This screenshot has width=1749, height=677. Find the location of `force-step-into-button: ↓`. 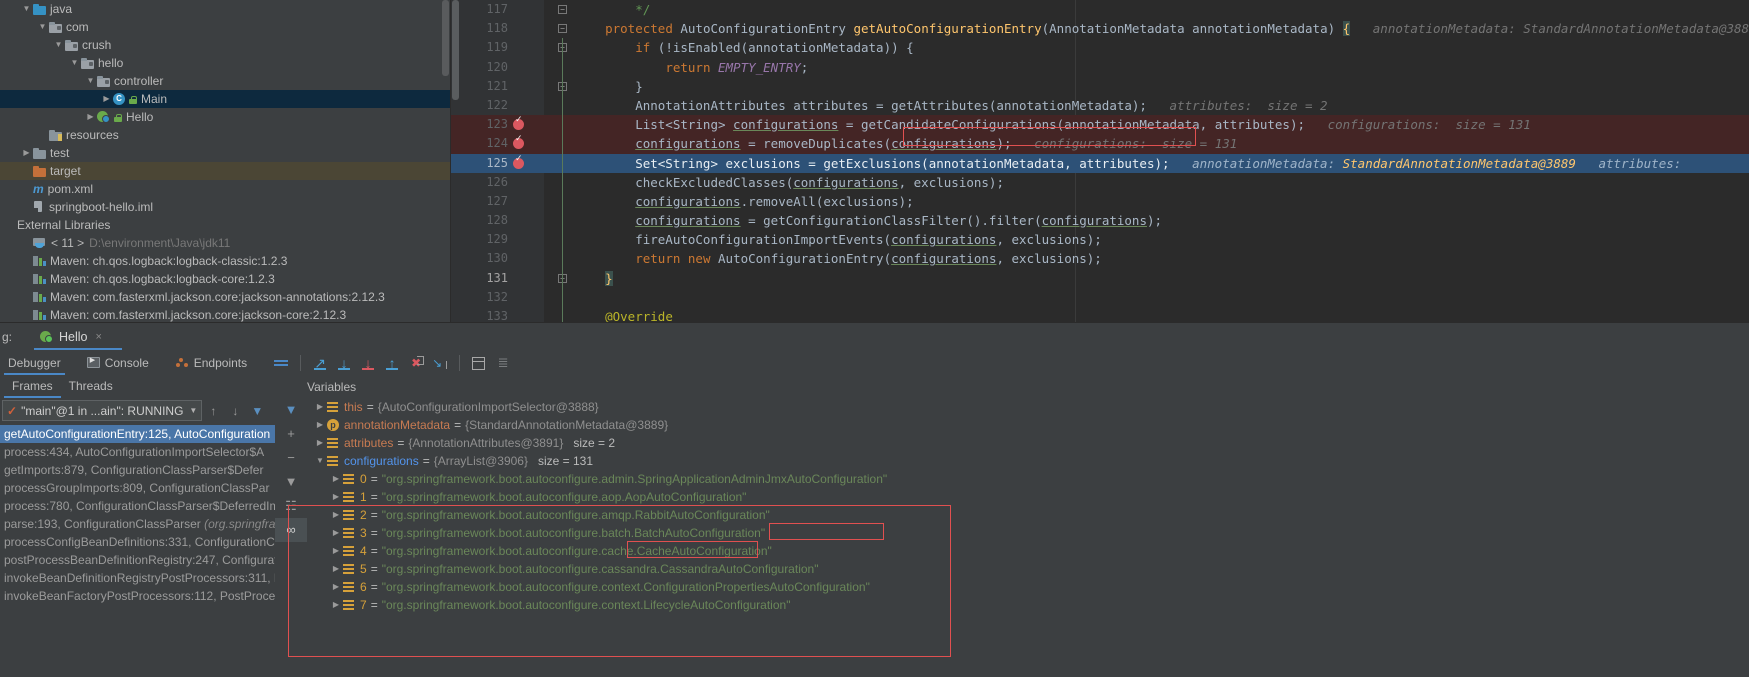

force-step-into-button: ↓ is located at coordinates (368, 363).